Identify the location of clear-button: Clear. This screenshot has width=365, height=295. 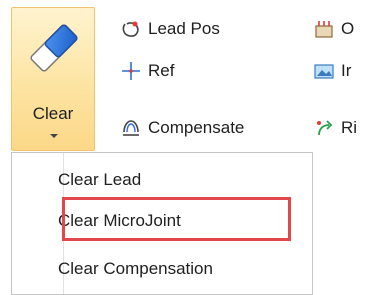
(53, 79).